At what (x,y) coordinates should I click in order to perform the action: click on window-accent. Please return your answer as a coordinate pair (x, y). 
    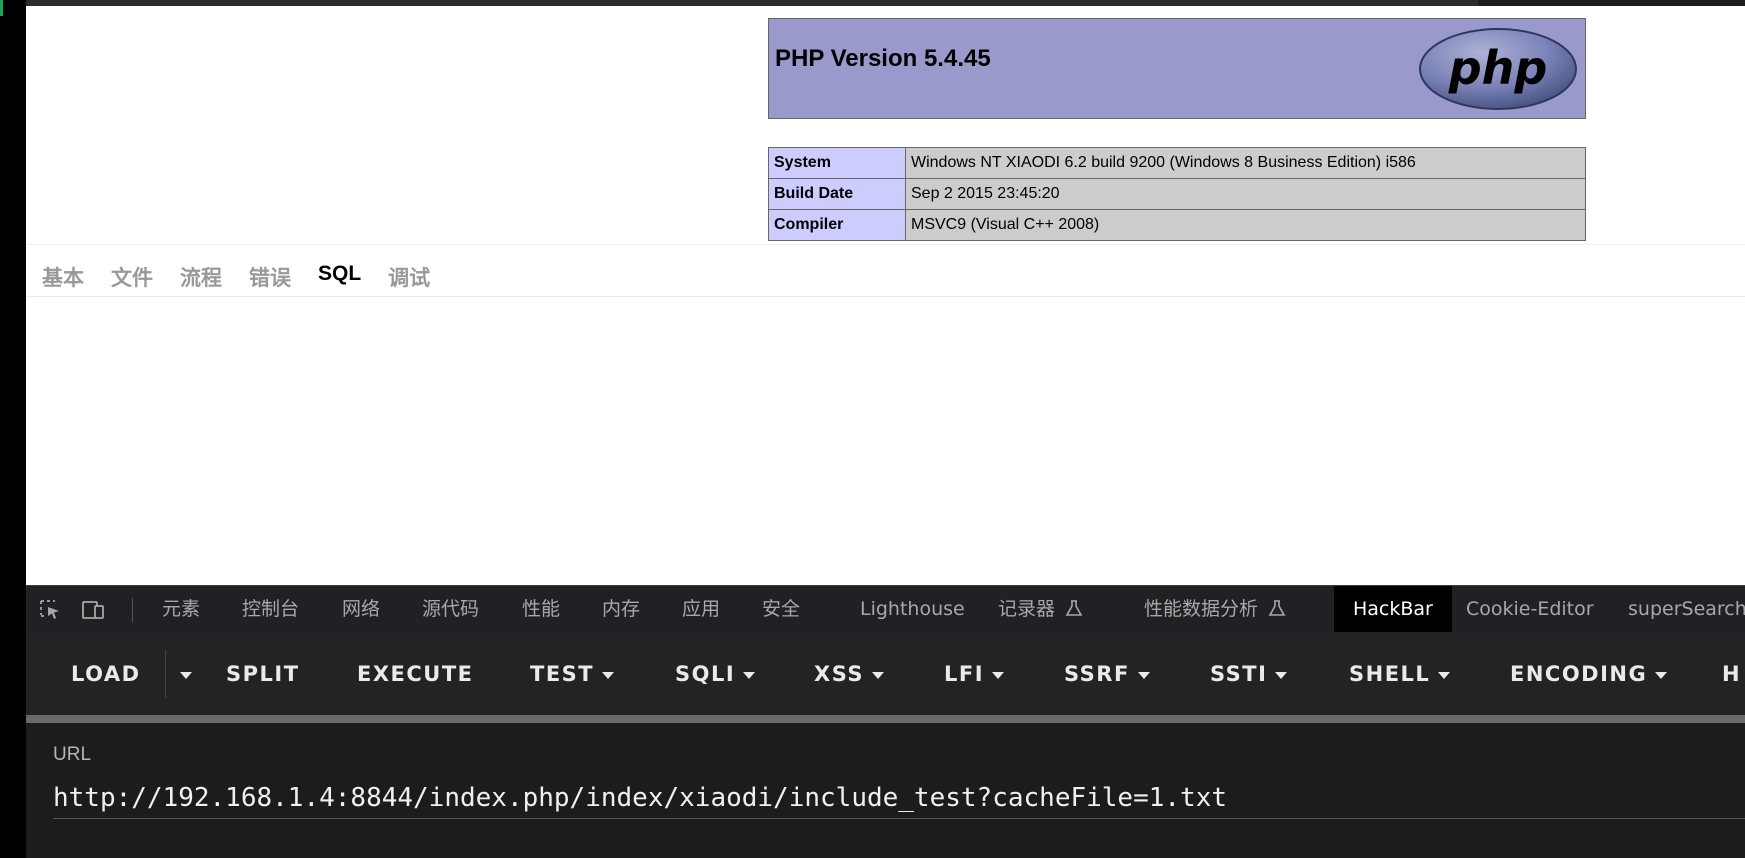
    Looking at the image, I should click on (1, 8).